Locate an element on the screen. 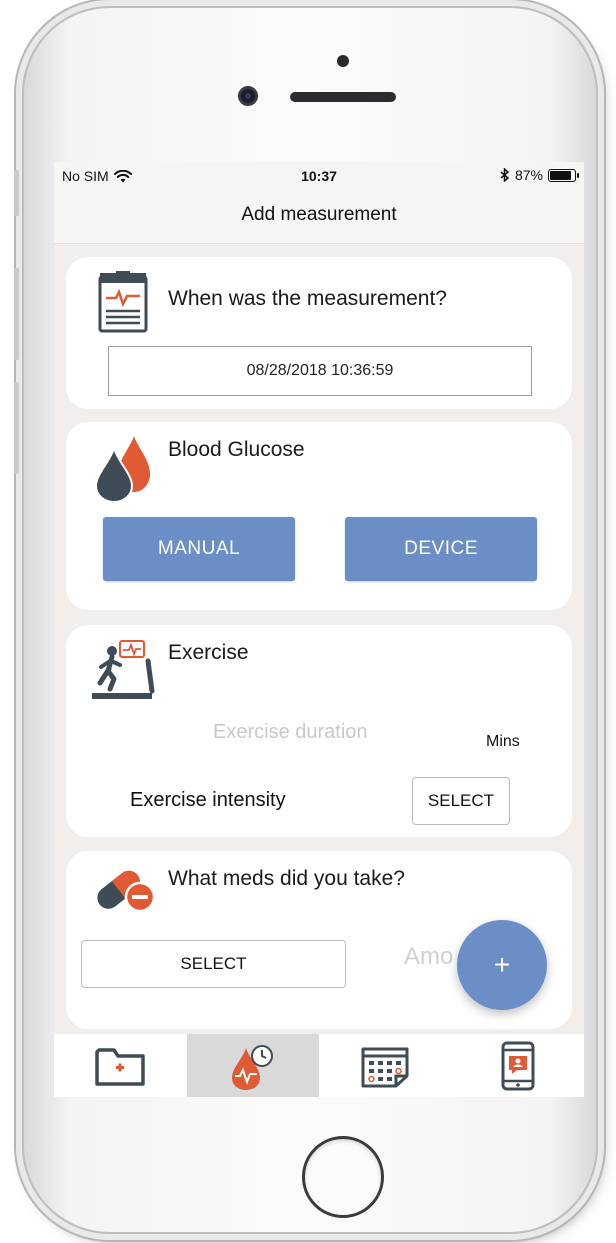 This screenshot has height=1243, width=616. phone-chat-icon is located at coordinates (518, 1065).